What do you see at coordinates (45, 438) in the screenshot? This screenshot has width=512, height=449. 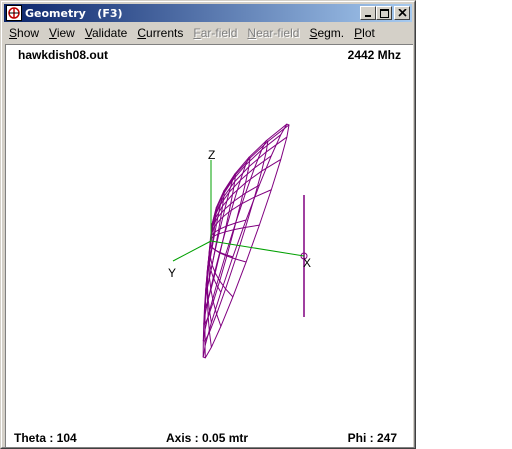 I see `theta-readout: Theta : 104` at bounding box center [45, 438].